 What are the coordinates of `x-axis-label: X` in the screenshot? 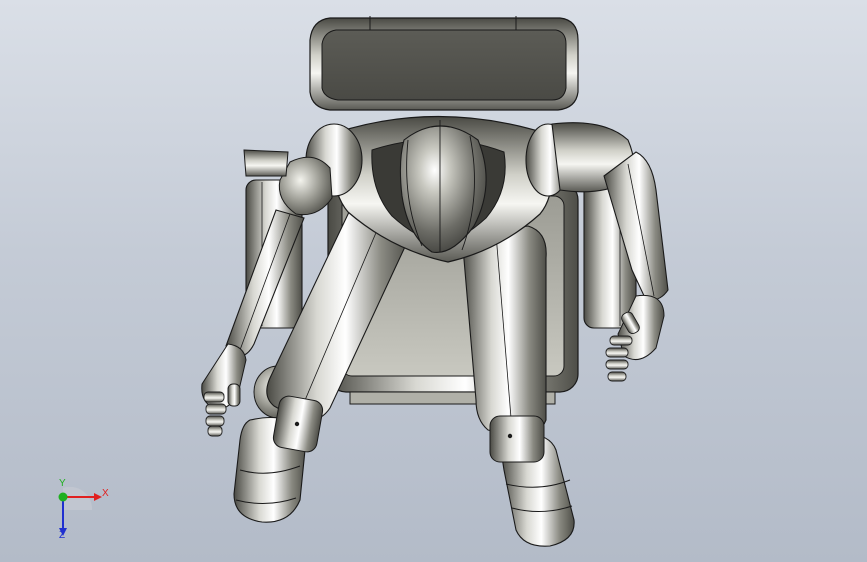 It's located at (105, 493).